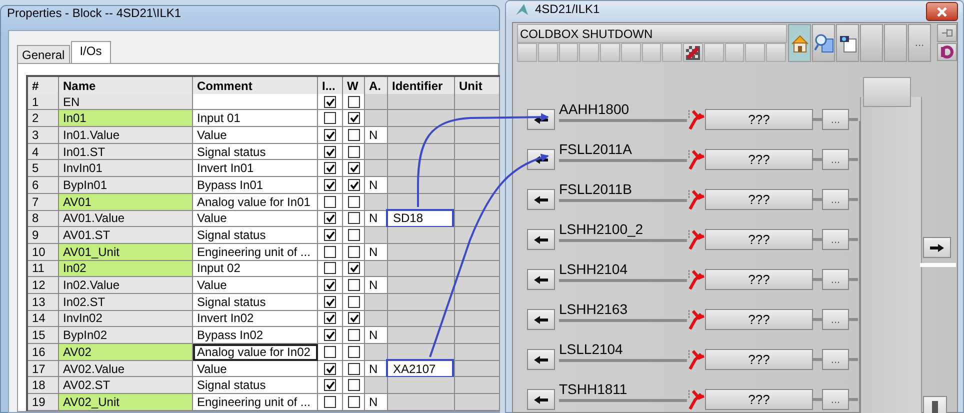  What do you see at coordinates (43, 185) in the screenshot?
I see `row-number: 6` at bounding box center [43, 185].